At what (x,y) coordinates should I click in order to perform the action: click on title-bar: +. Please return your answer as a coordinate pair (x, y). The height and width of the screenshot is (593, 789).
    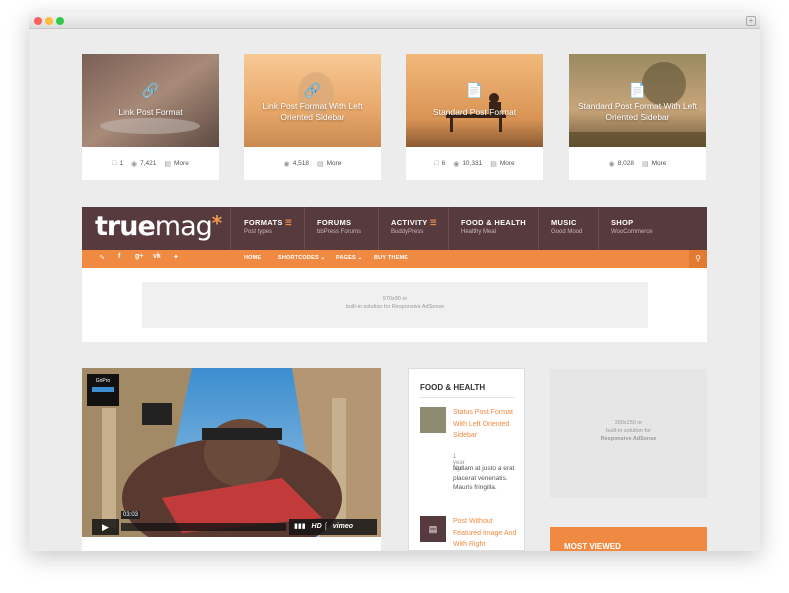
    Looking at the image, I should click on (394, 21).